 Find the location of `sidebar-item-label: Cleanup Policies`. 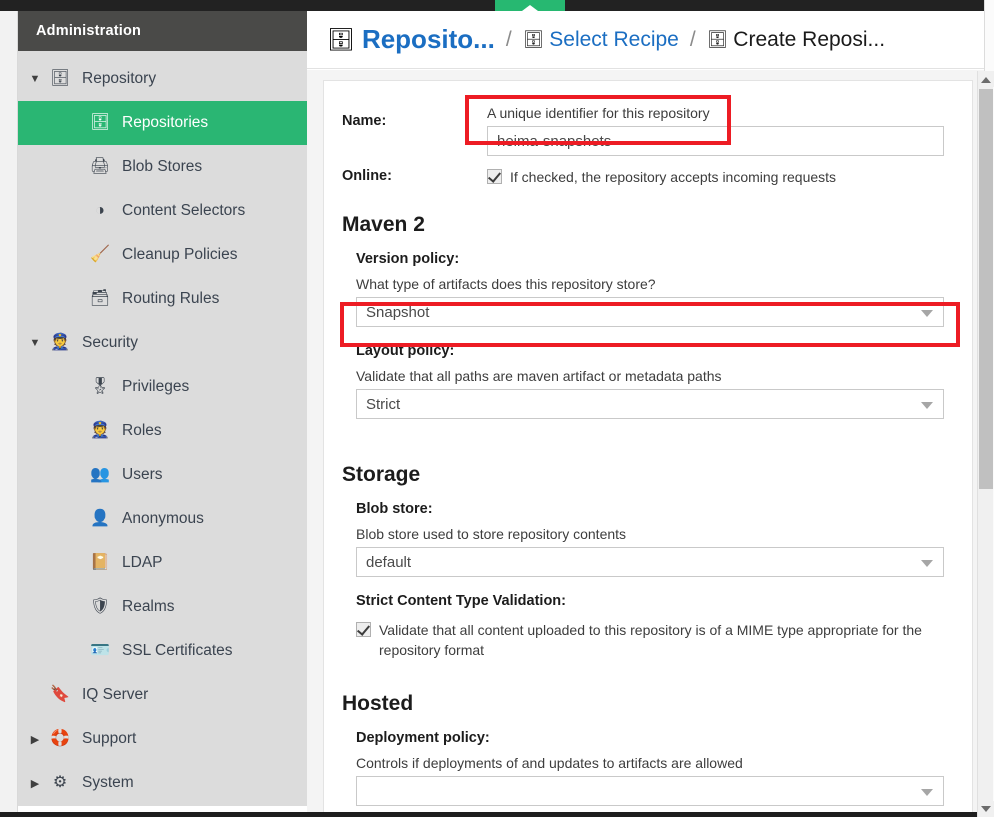

sidebar-item-label: Cleanup Policies is located at coordinates (180, 254).